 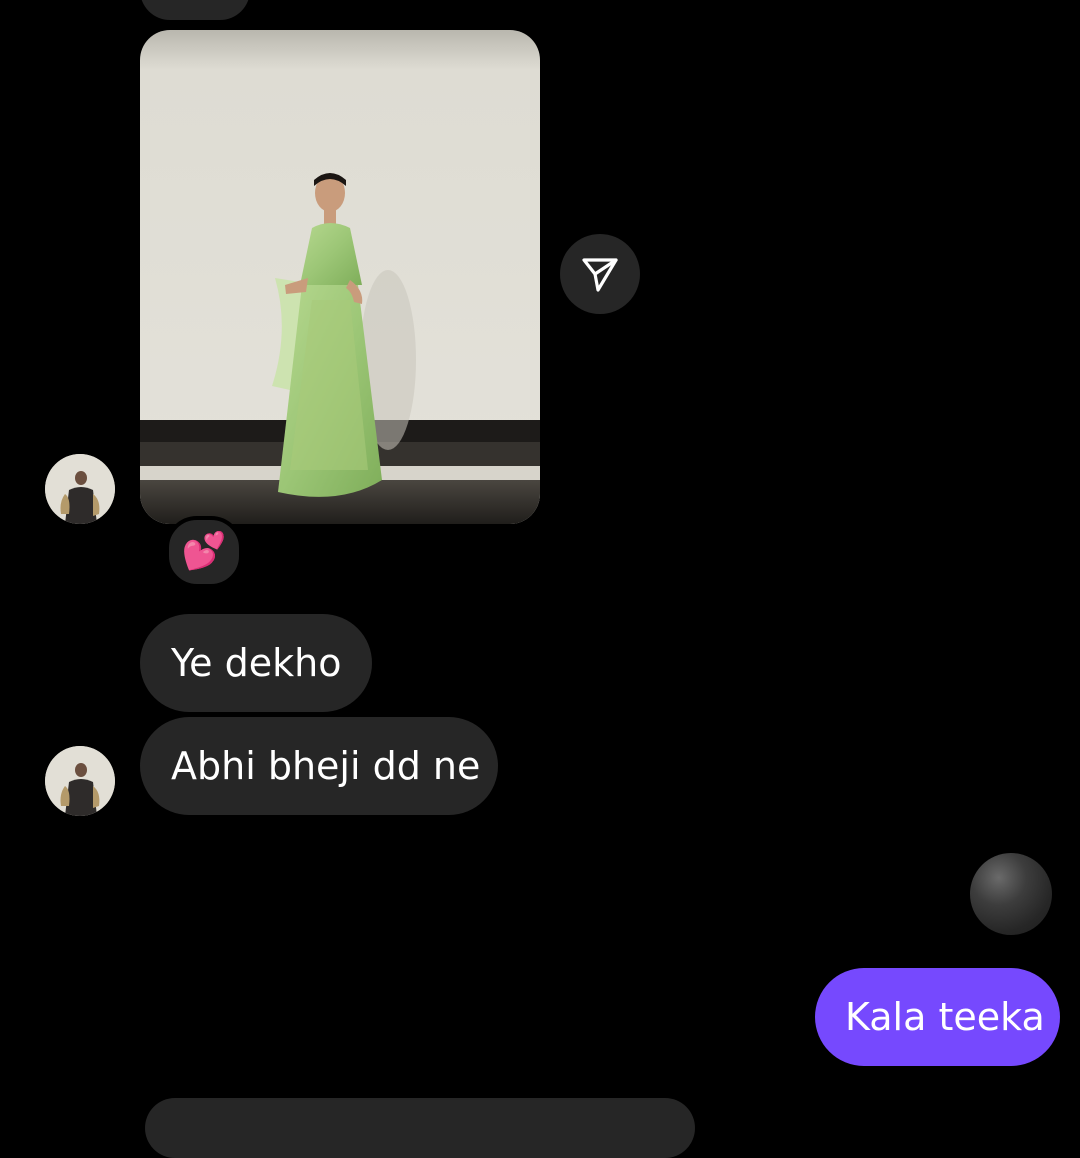 I want to click on message-text: Abhi bheji dd ne, so click(x=326, y=766).